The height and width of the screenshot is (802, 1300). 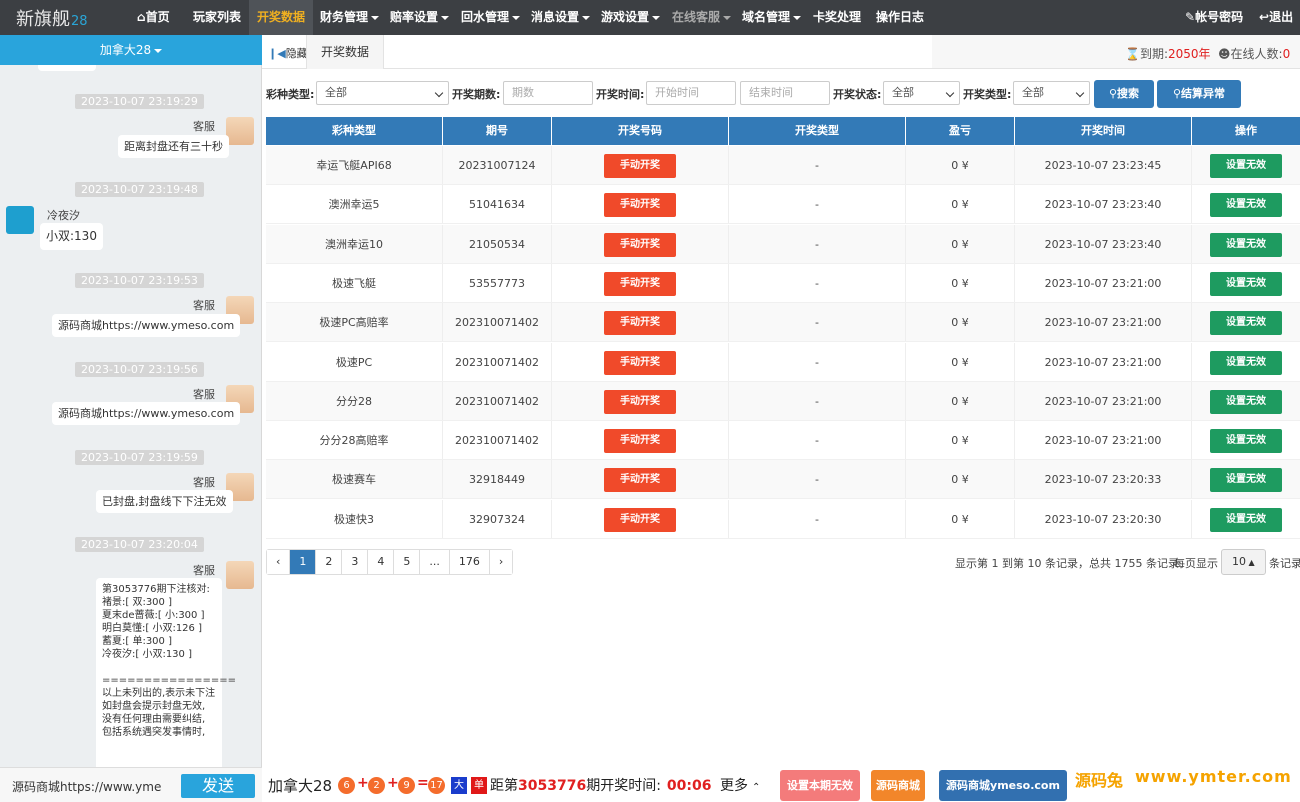 What do you see at coordinates (158, 17) in the screenshot?
I see `nav-label: 首页` at bounding box center [158, 17].